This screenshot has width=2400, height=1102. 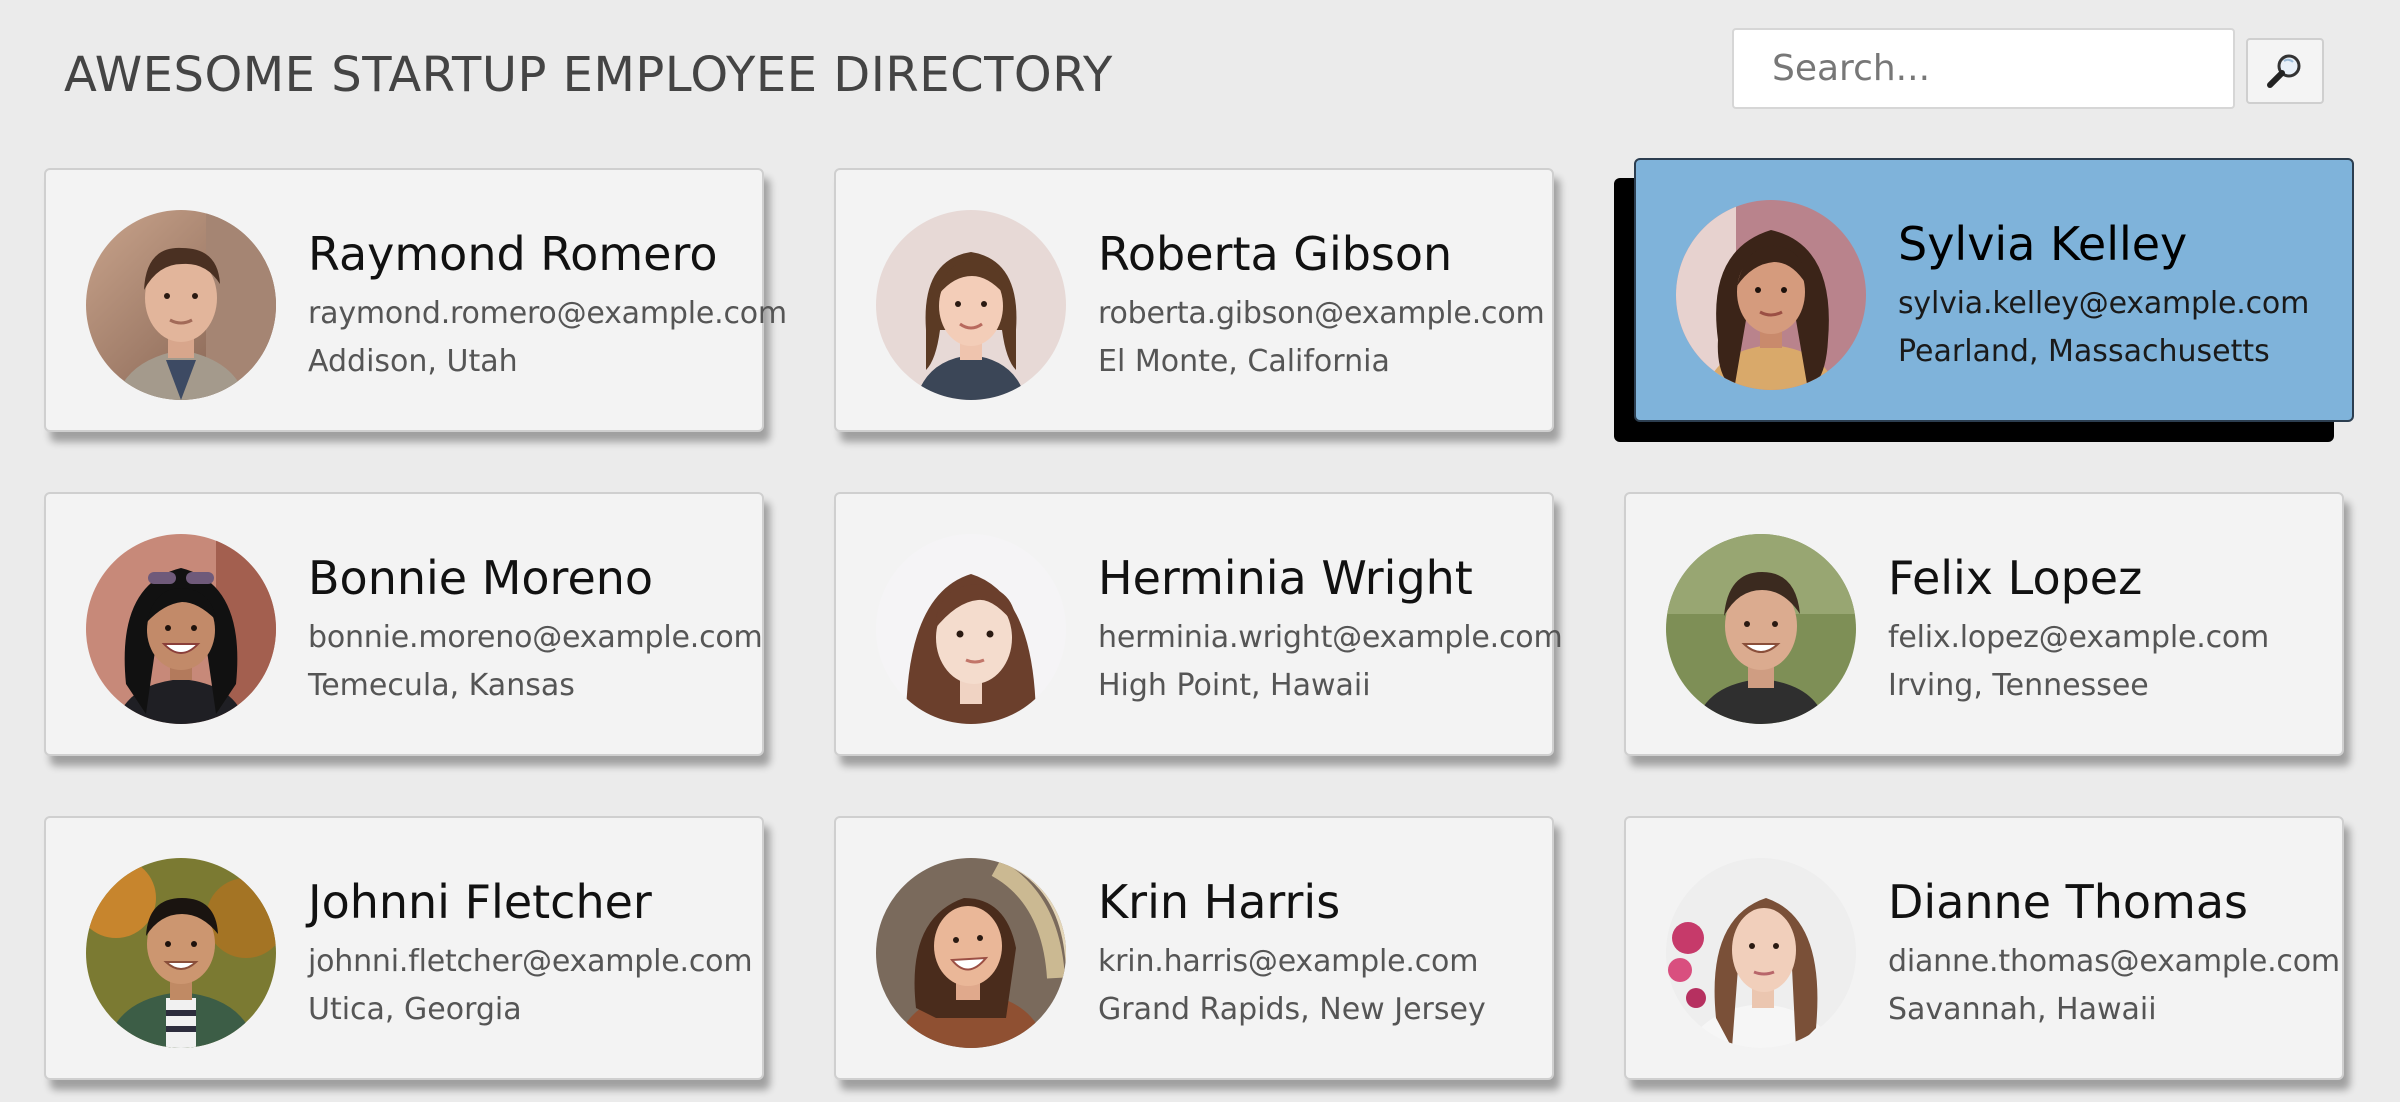 What do you see at coordinates (2043, 244) in the screenshot?
I see `employee-name: Sylvia Kelley` at bounding box center [2043, 244].